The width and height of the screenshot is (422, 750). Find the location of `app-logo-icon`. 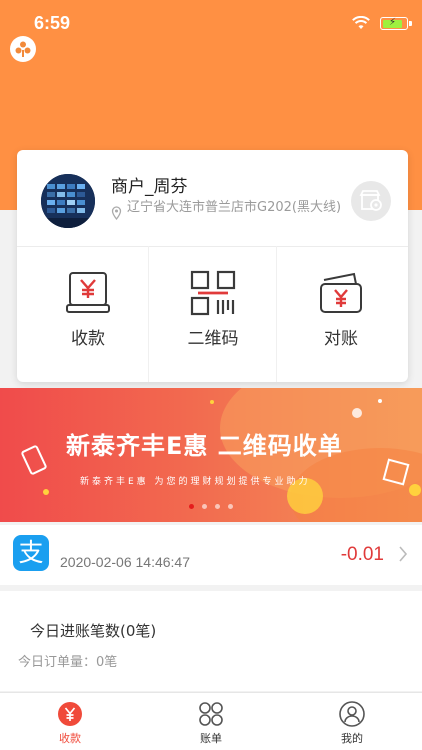

app-logo-icon is located at coordinates (23, 49).